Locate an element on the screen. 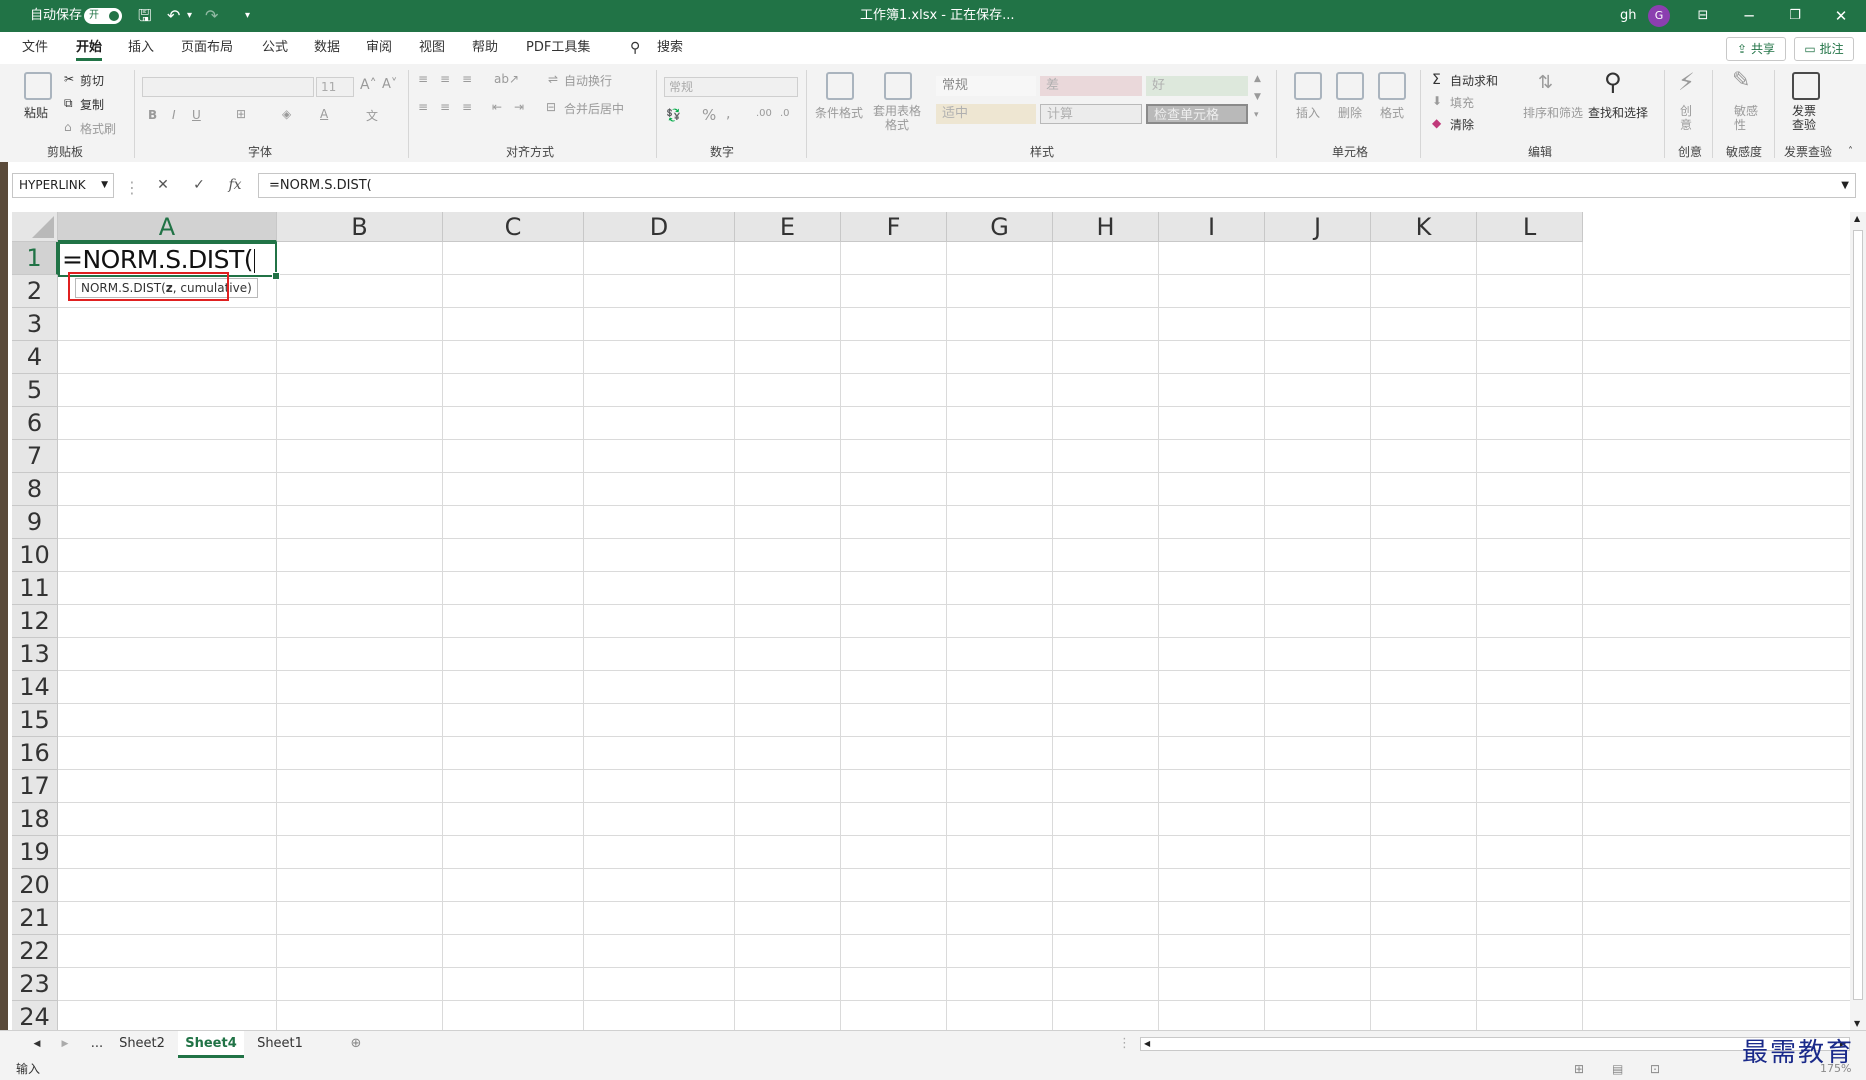  creative-icon: ⚡ is located at coordinates (1686, 82).